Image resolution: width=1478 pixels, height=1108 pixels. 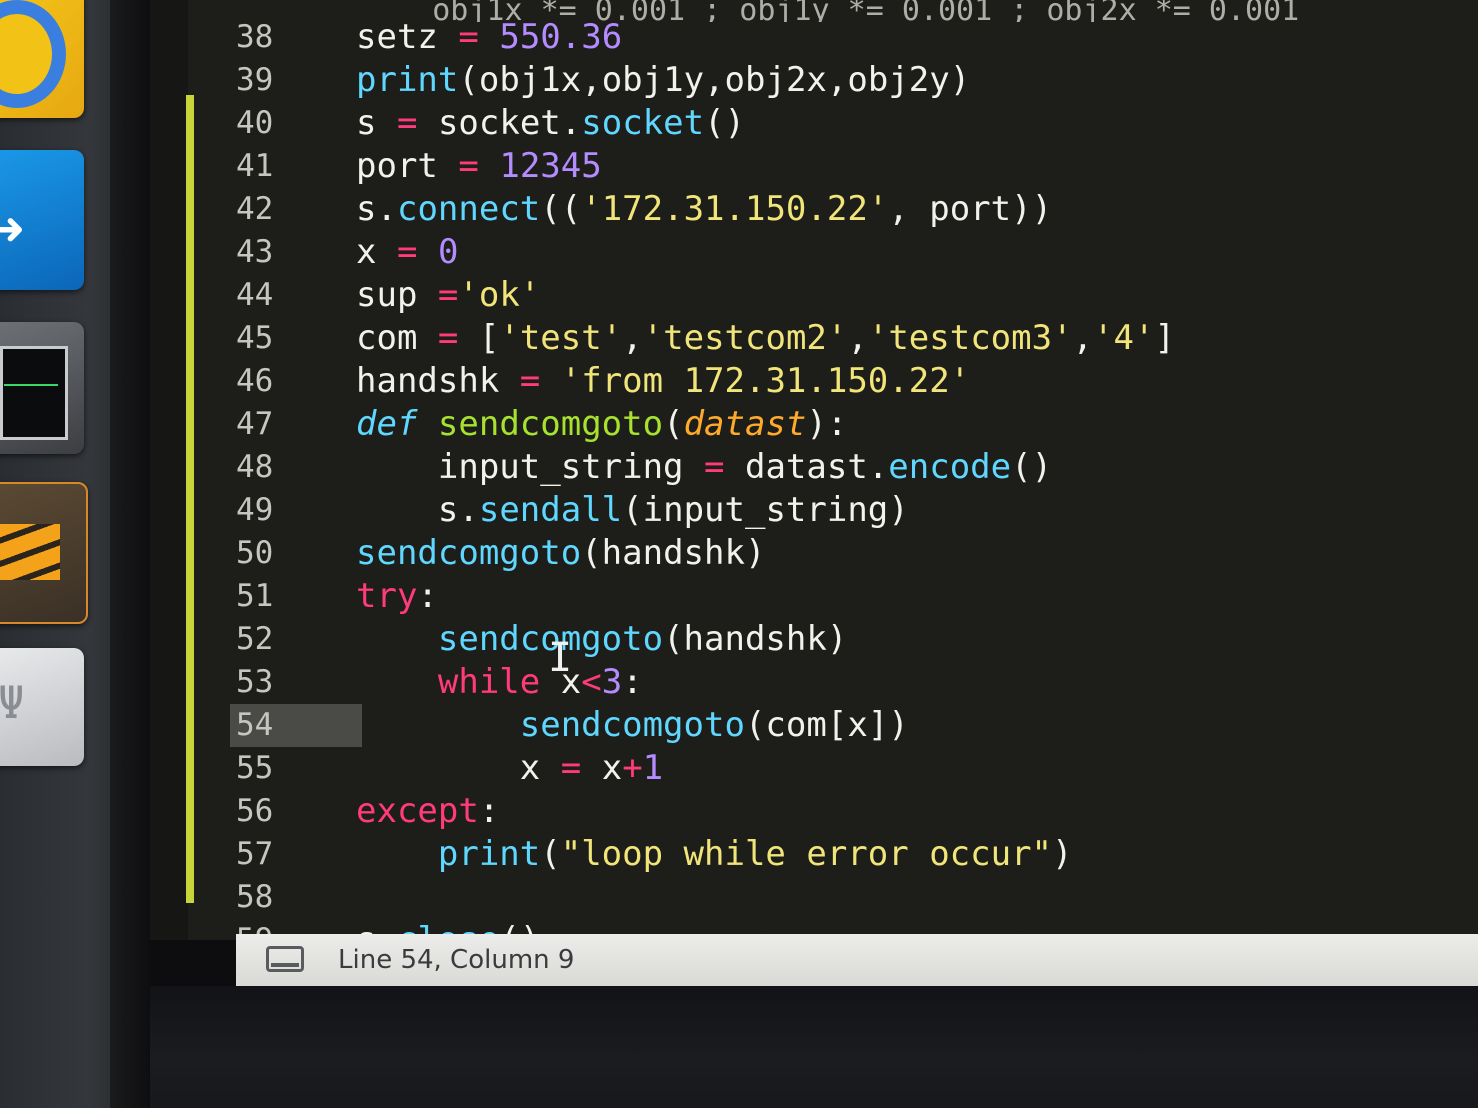 I want to click on code-line: 52 sendcomgoto(handshk), so click(x=814, y=639).